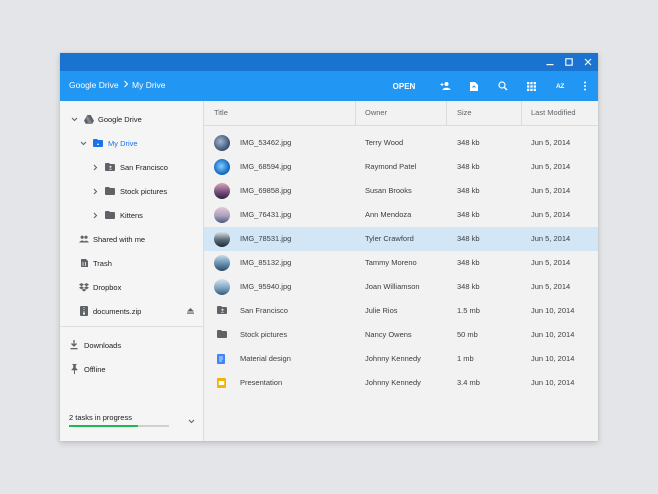  I want to click on sidebar-item-shared-with-me: Shared with me, so click(131, 239).